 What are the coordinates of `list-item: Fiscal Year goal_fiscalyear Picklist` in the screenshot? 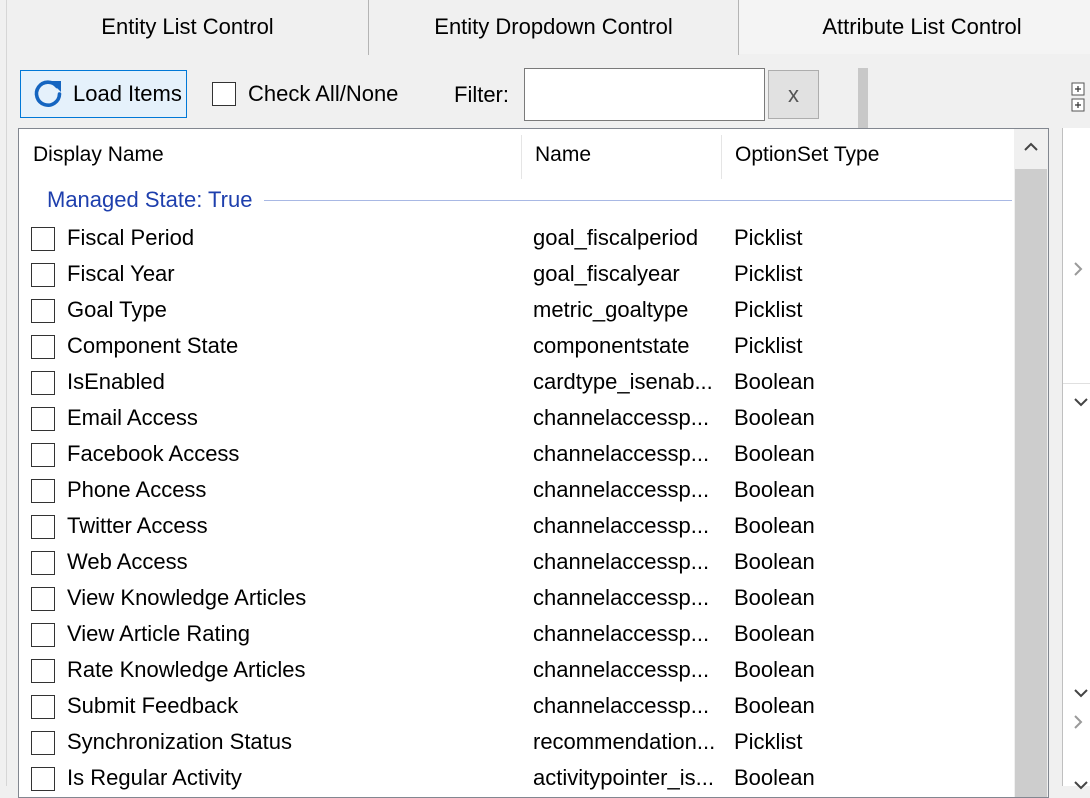 It's located at (516, 275).